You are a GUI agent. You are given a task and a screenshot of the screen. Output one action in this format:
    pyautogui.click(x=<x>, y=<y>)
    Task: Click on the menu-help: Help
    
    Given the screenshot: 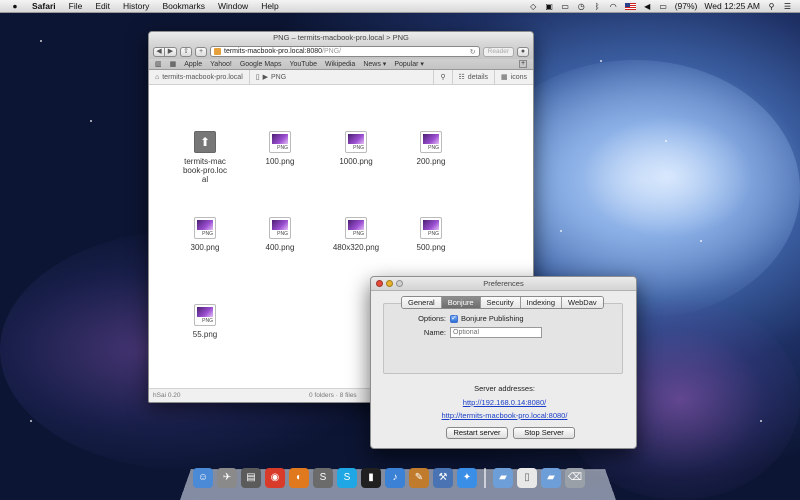 What is the action you would take?
    pyautogui.click(x=269, y=6)
    